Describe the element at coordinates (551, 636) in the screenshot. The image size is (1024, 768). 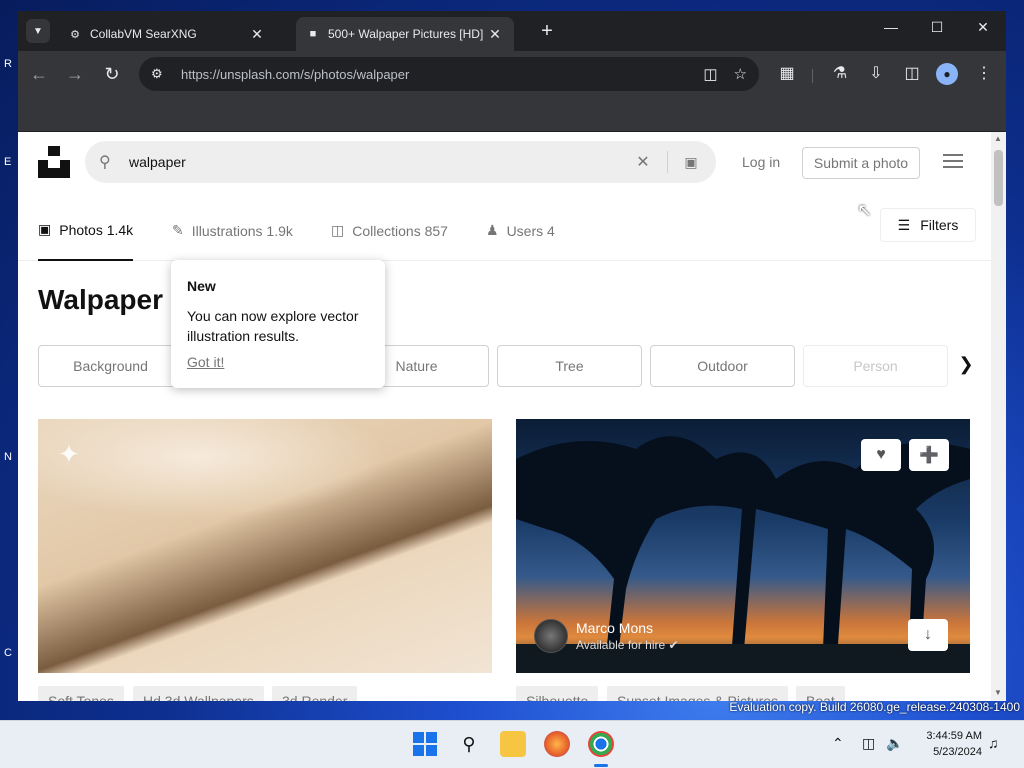
I see `avatar` at that location.